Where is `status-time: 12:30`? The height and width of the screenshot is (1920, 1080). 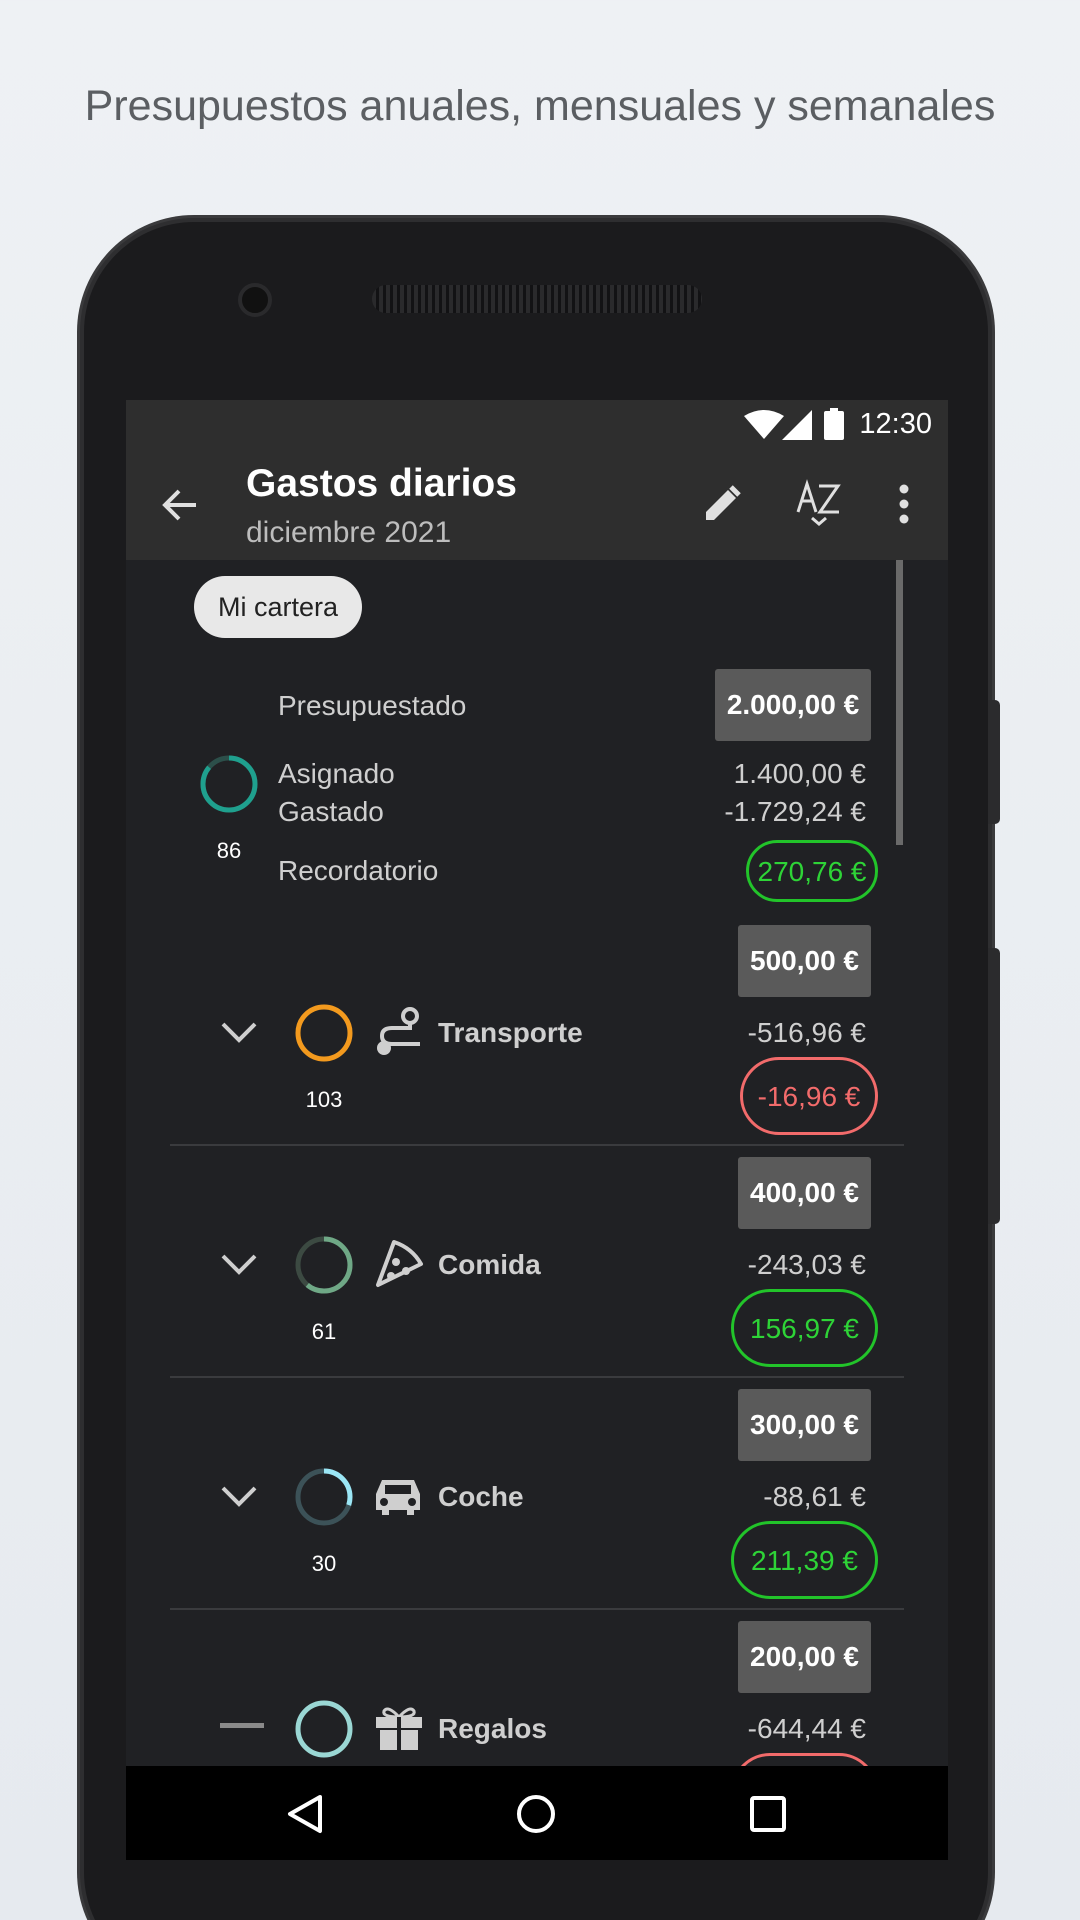
status-time: 12:30 is located at coordinates (895, 424).